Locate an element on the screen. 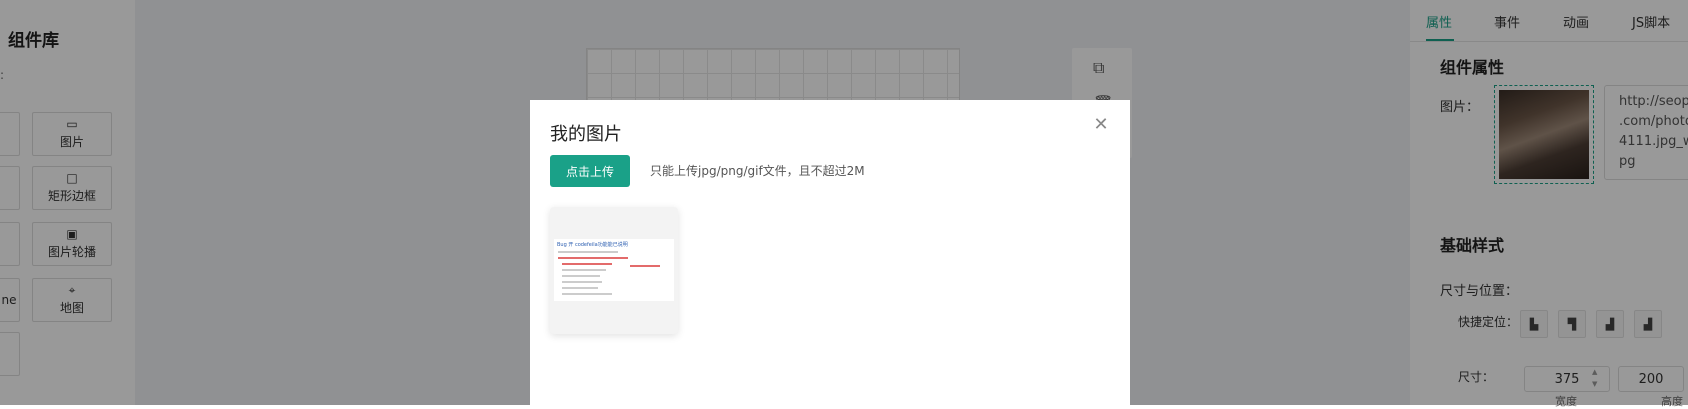 The image size is (1688, 409). upload-button: 点击上传 is located at coordinates (590, 171).